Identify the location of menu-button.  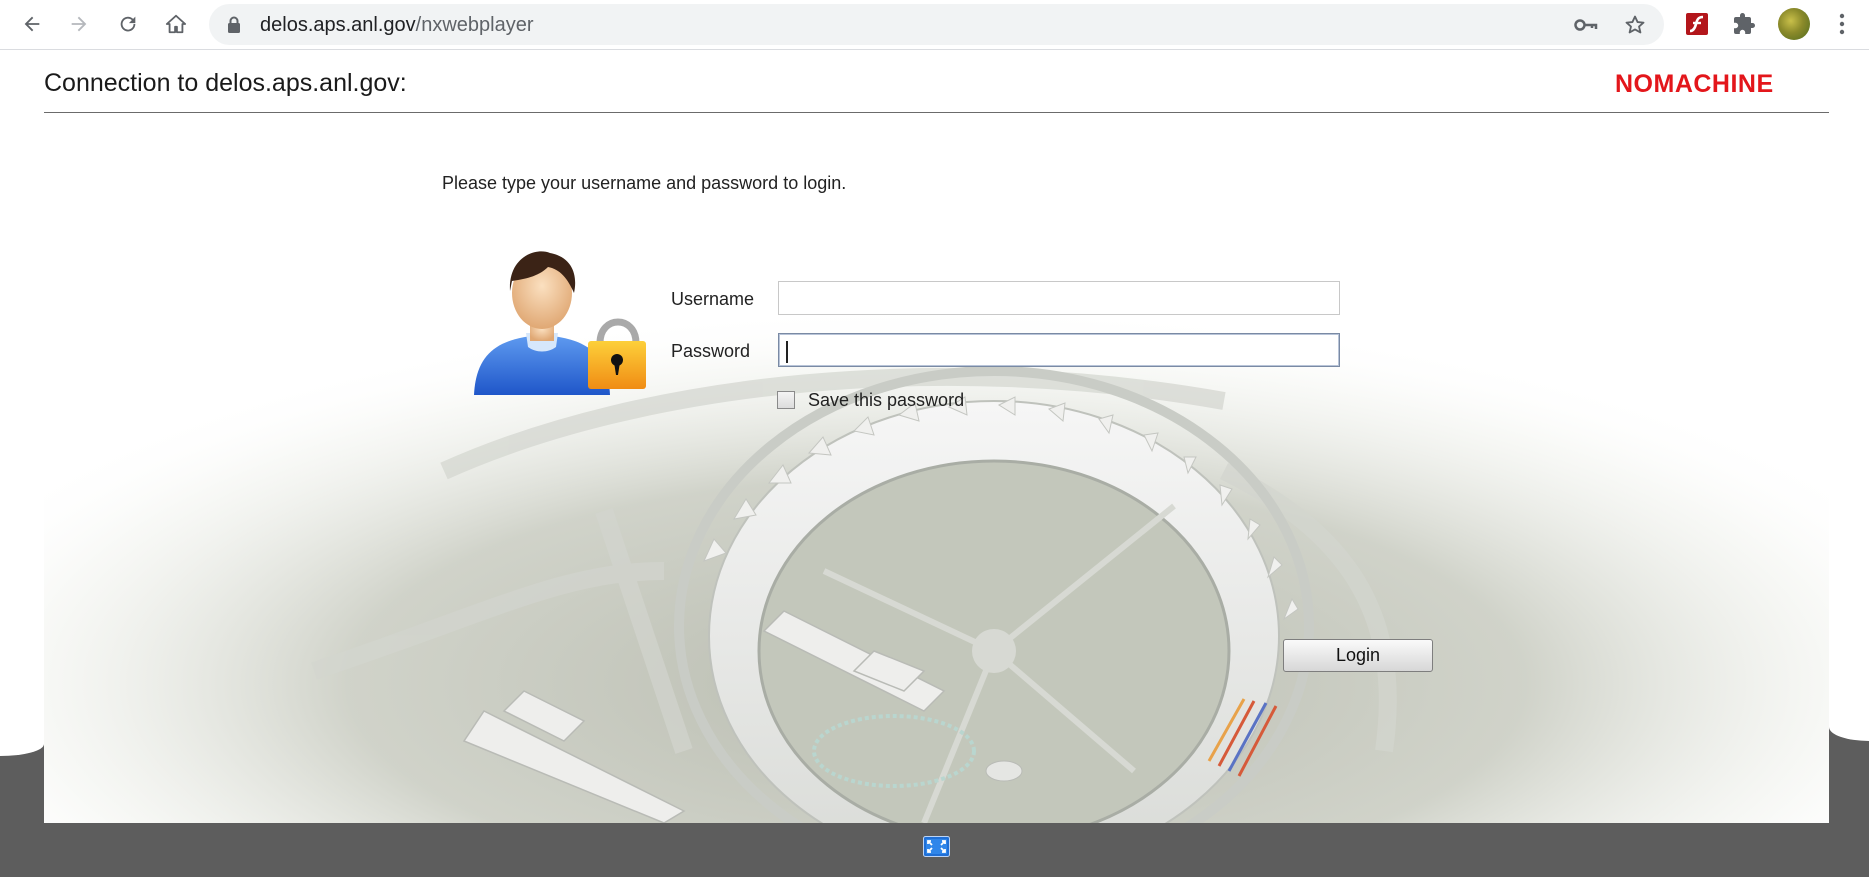
(1842, 24).